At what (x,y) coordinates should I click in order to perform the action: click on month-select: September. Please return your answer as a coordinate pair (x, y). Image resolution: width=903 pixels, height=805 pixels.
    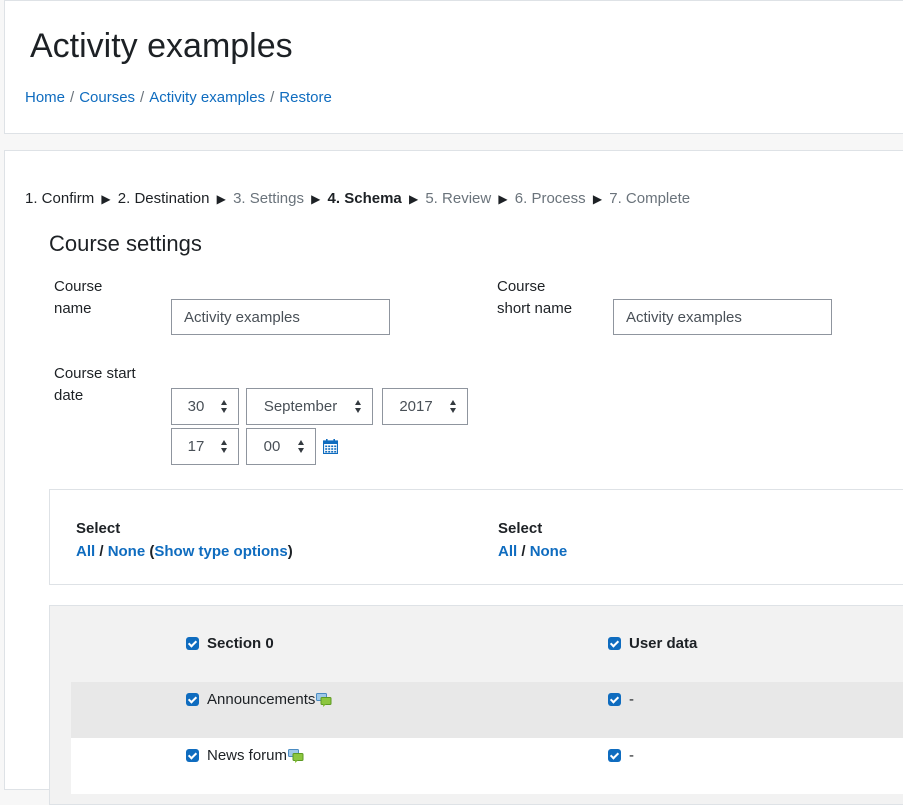
    Looking at the image, I should click on (309, 406).